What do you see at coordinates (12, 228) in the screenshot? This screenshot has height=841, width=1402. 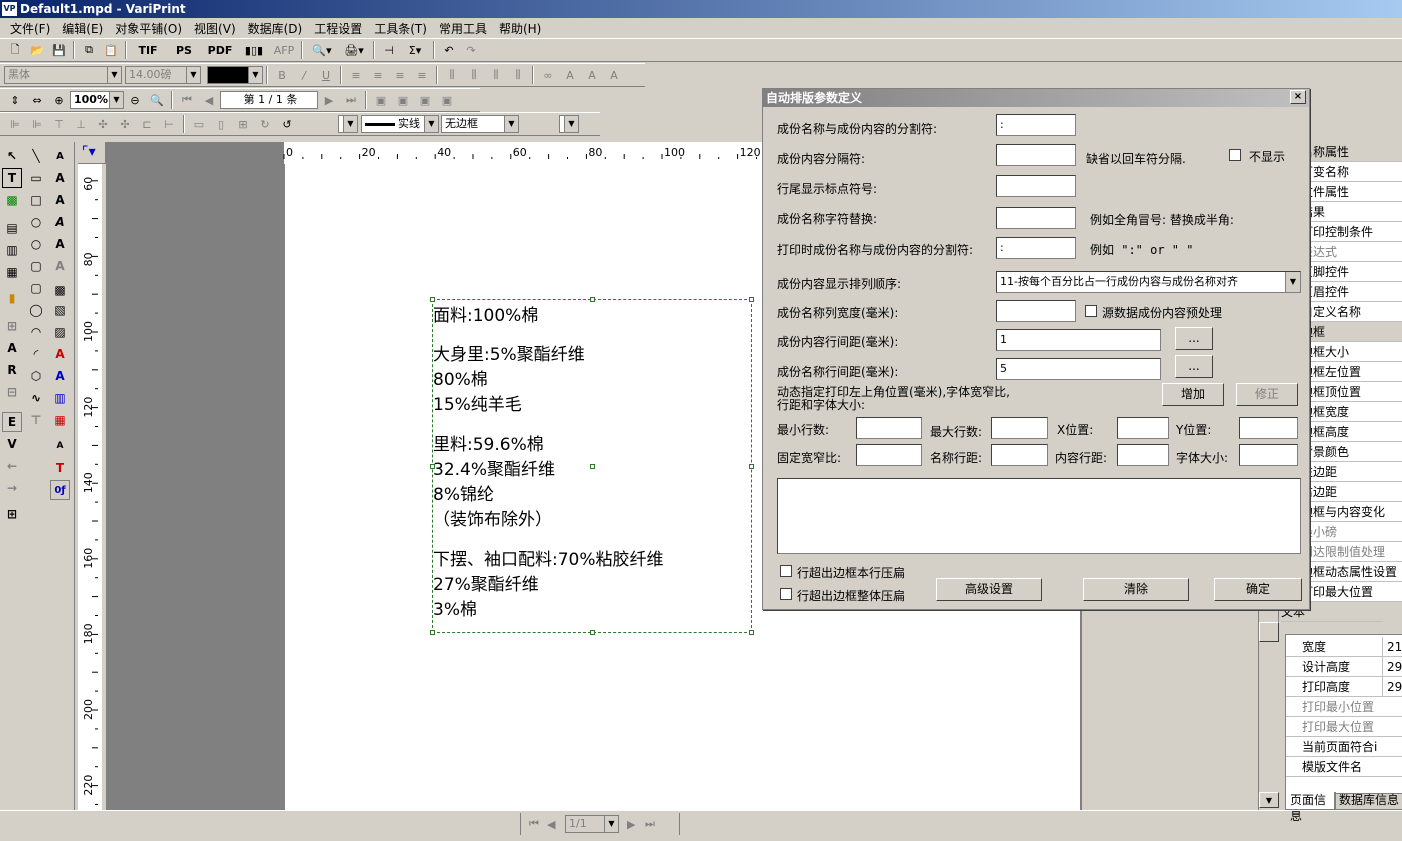 I see `list-tool-icon: ▤` at bounding box center [12, 228].